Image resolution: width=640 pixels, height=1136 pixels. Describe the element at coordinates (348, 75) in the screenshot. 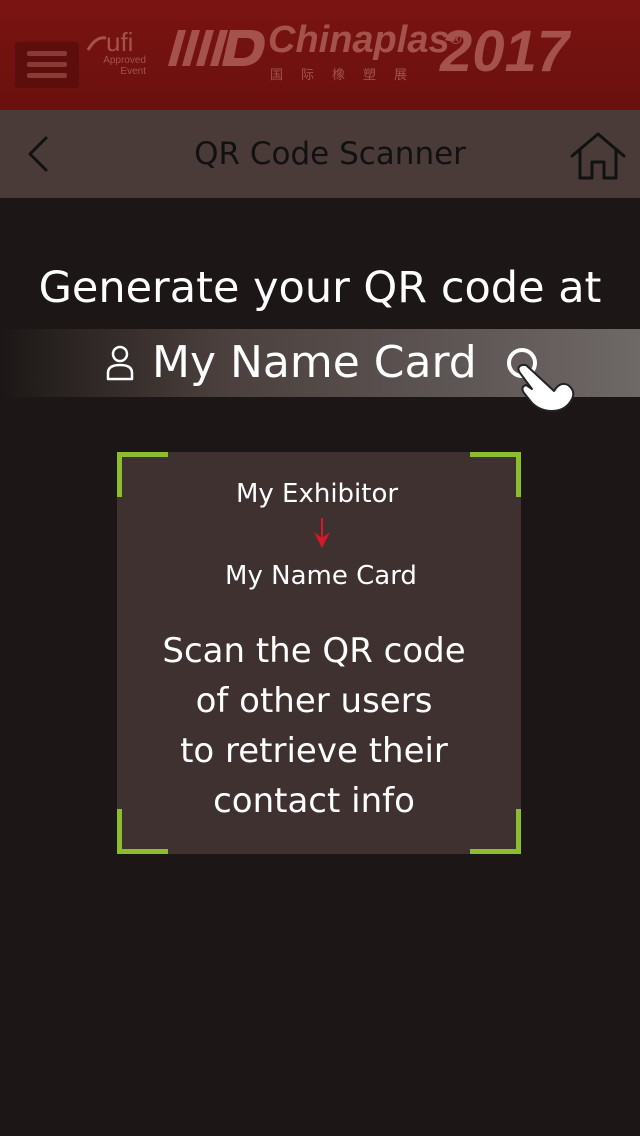

I see `brand-chinese: 国际橡塑展` at that location.